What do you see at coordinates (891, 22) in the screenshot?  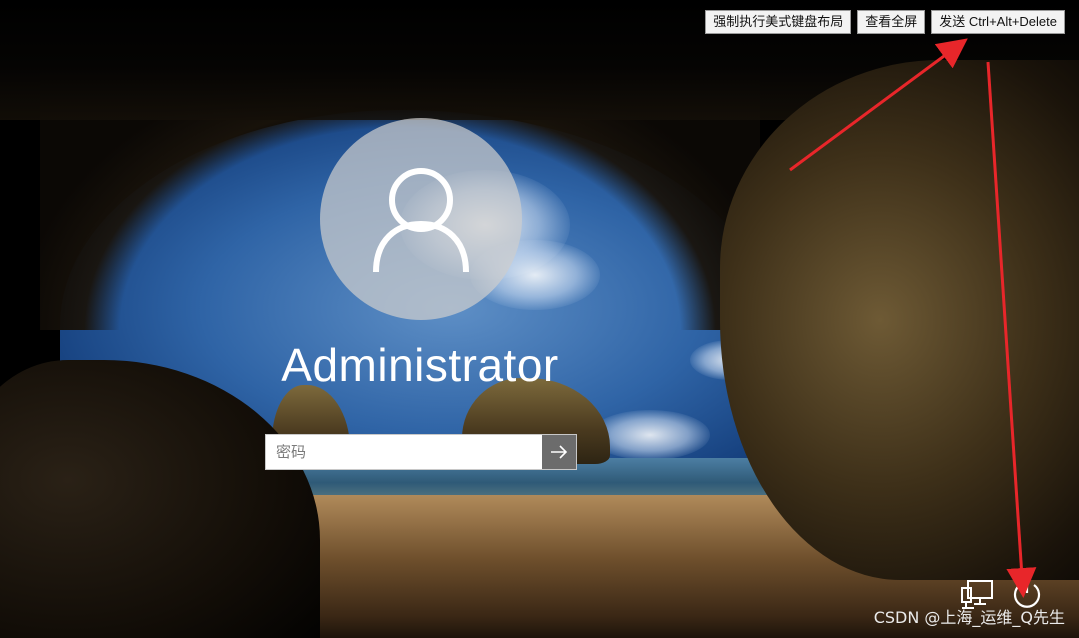 I see `view-fullscreen-button: 查看全屏` at bounding box center [891, 22].